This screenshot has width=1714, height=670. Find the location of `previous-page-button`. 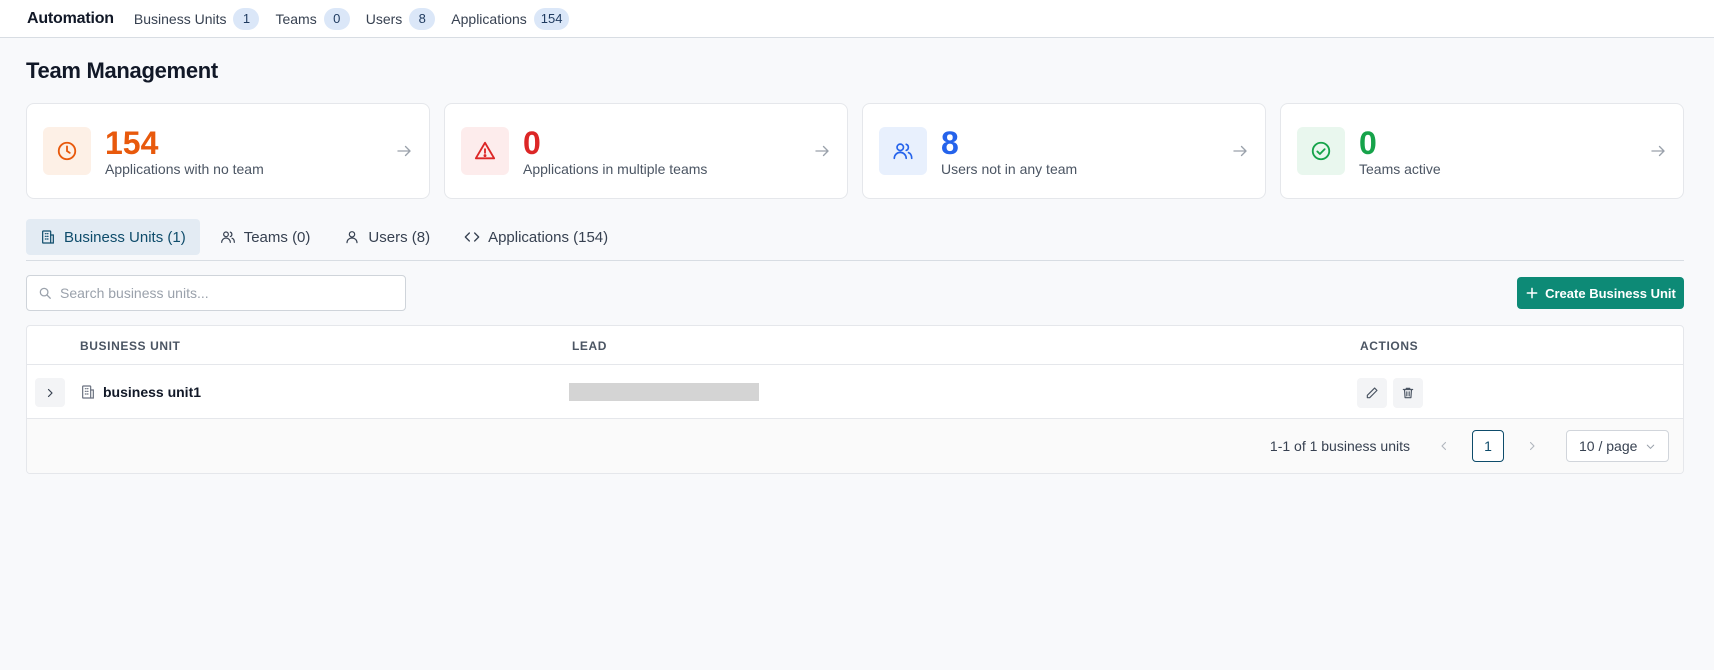

previous-page-button is located at coordinates (1444, 446).